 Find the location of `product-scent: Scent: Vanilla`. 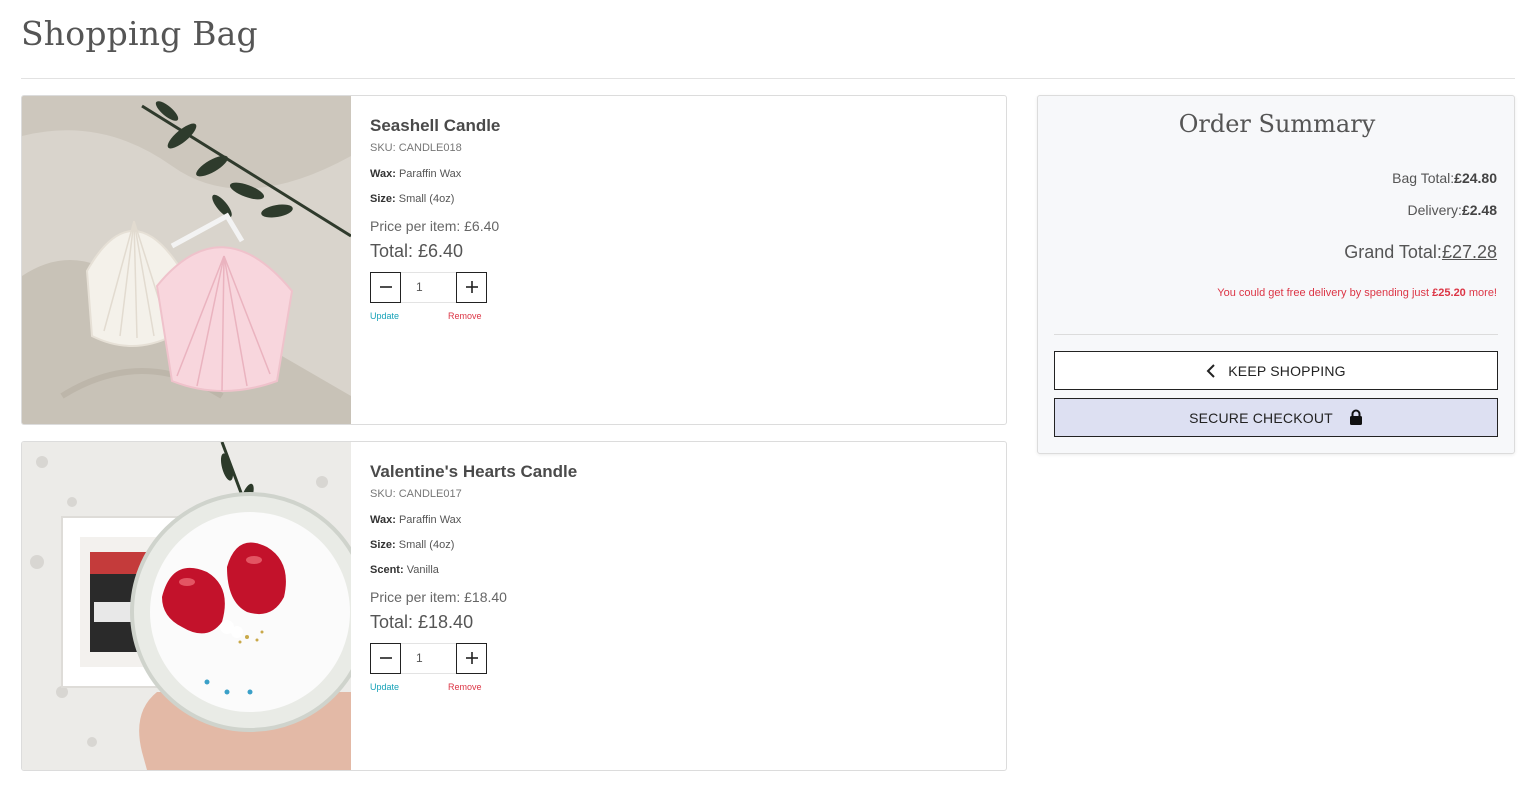

product-scent: Scent: Vanilla is located at coordinates (670, 570).